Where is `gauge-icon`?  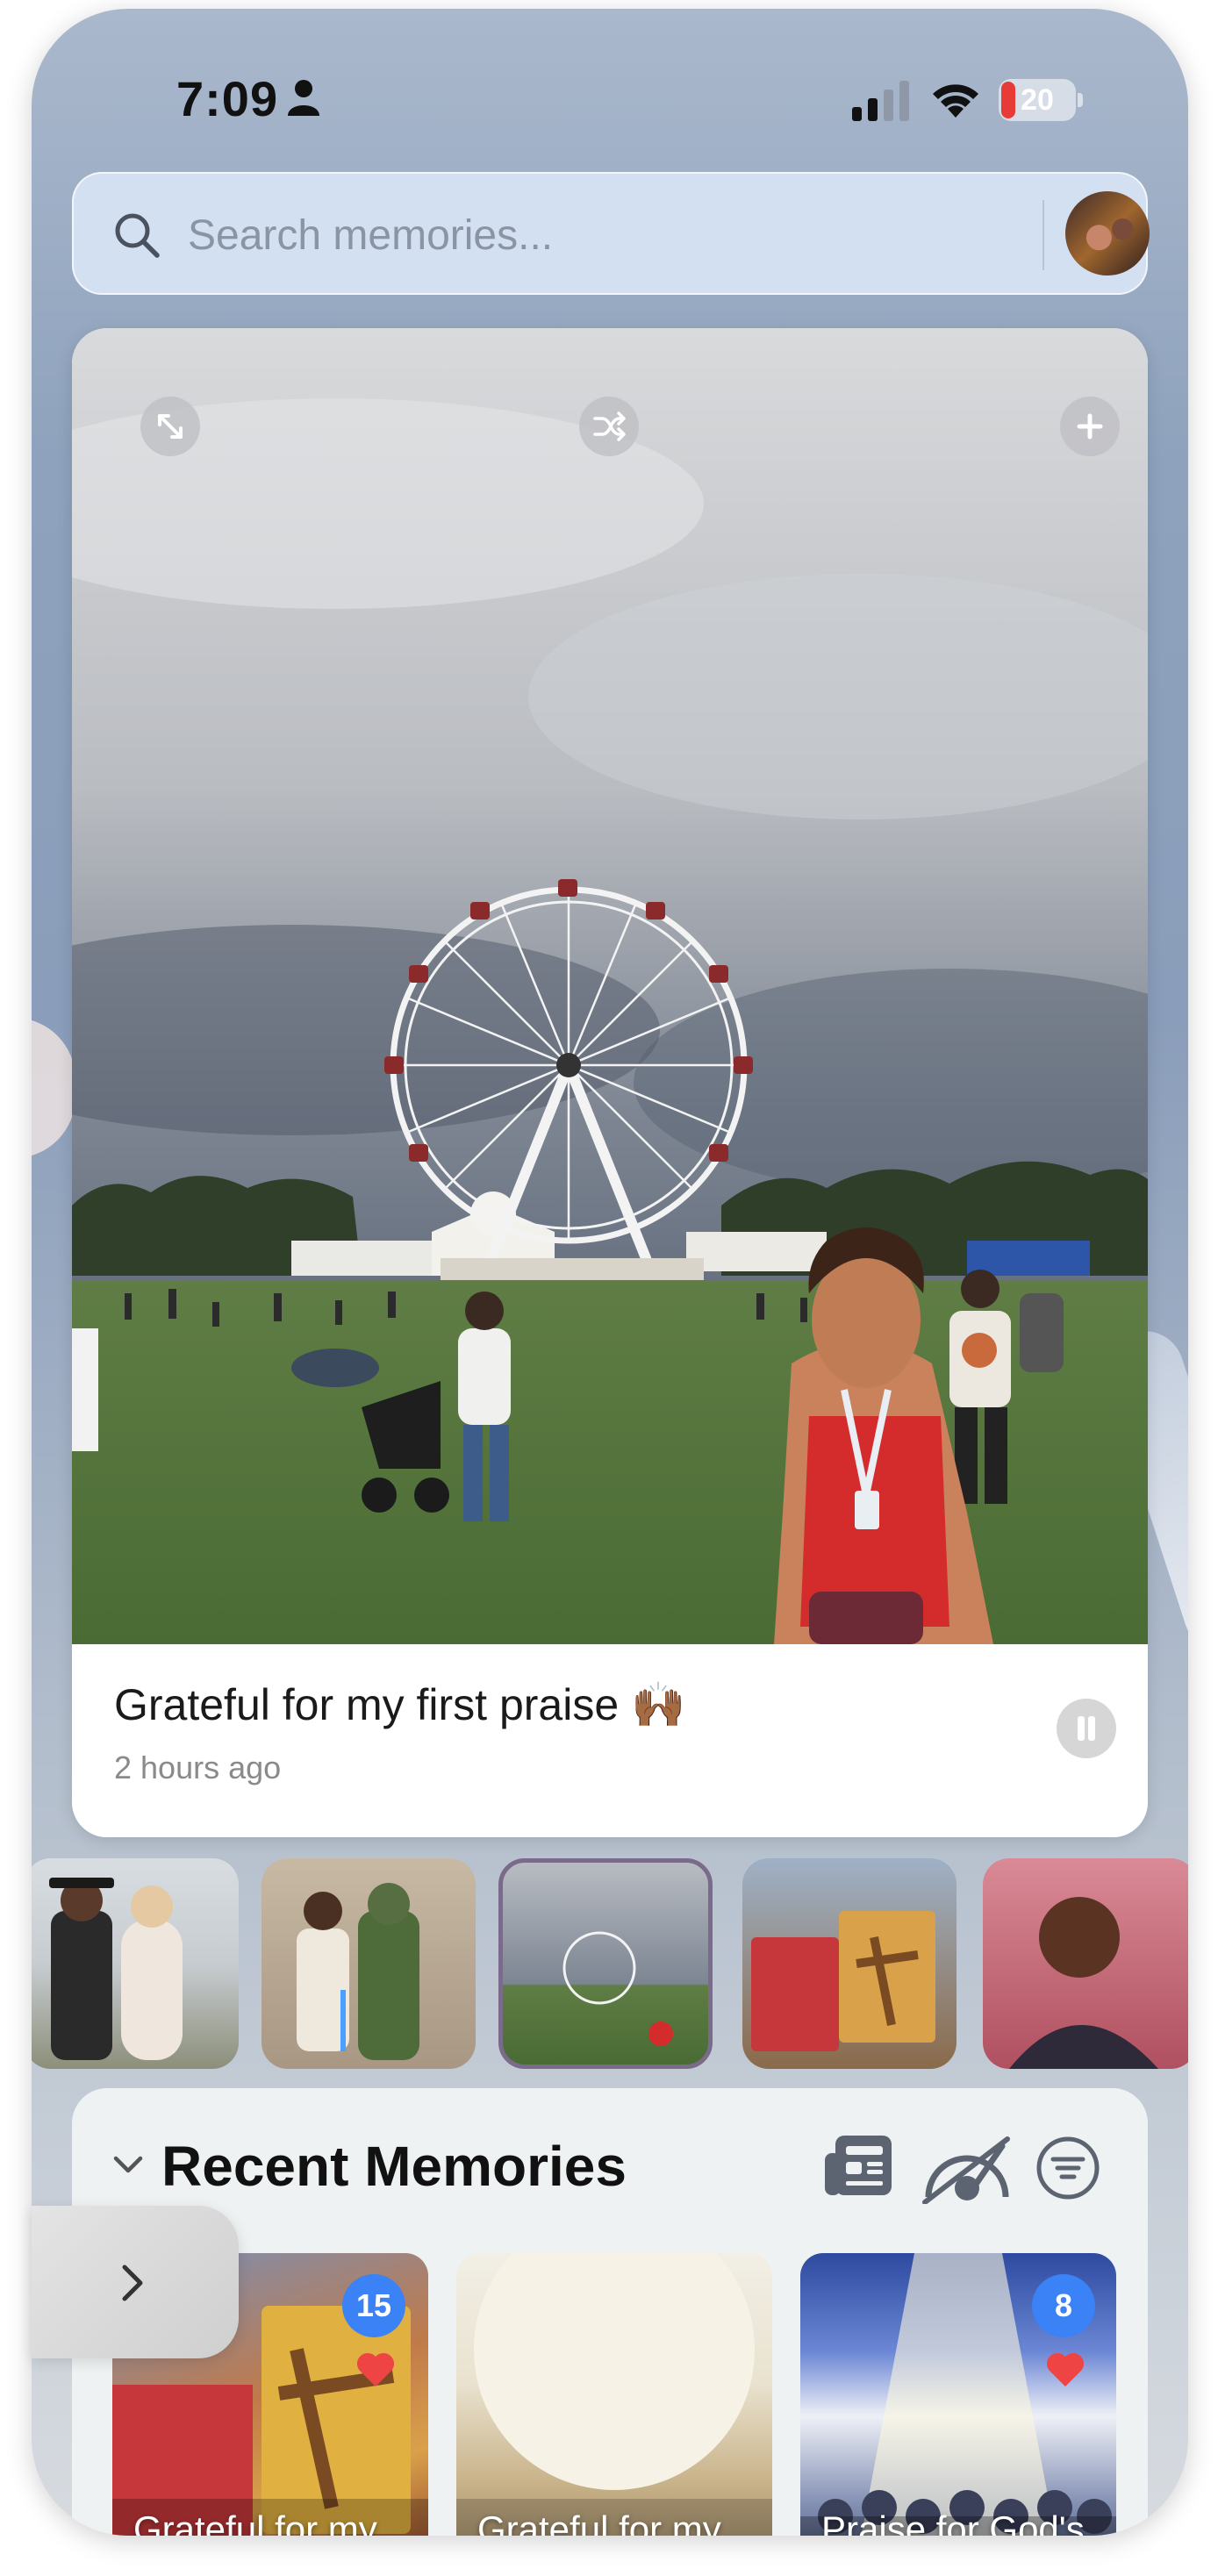 gauge-icon is located at coordinates (967, 2169).